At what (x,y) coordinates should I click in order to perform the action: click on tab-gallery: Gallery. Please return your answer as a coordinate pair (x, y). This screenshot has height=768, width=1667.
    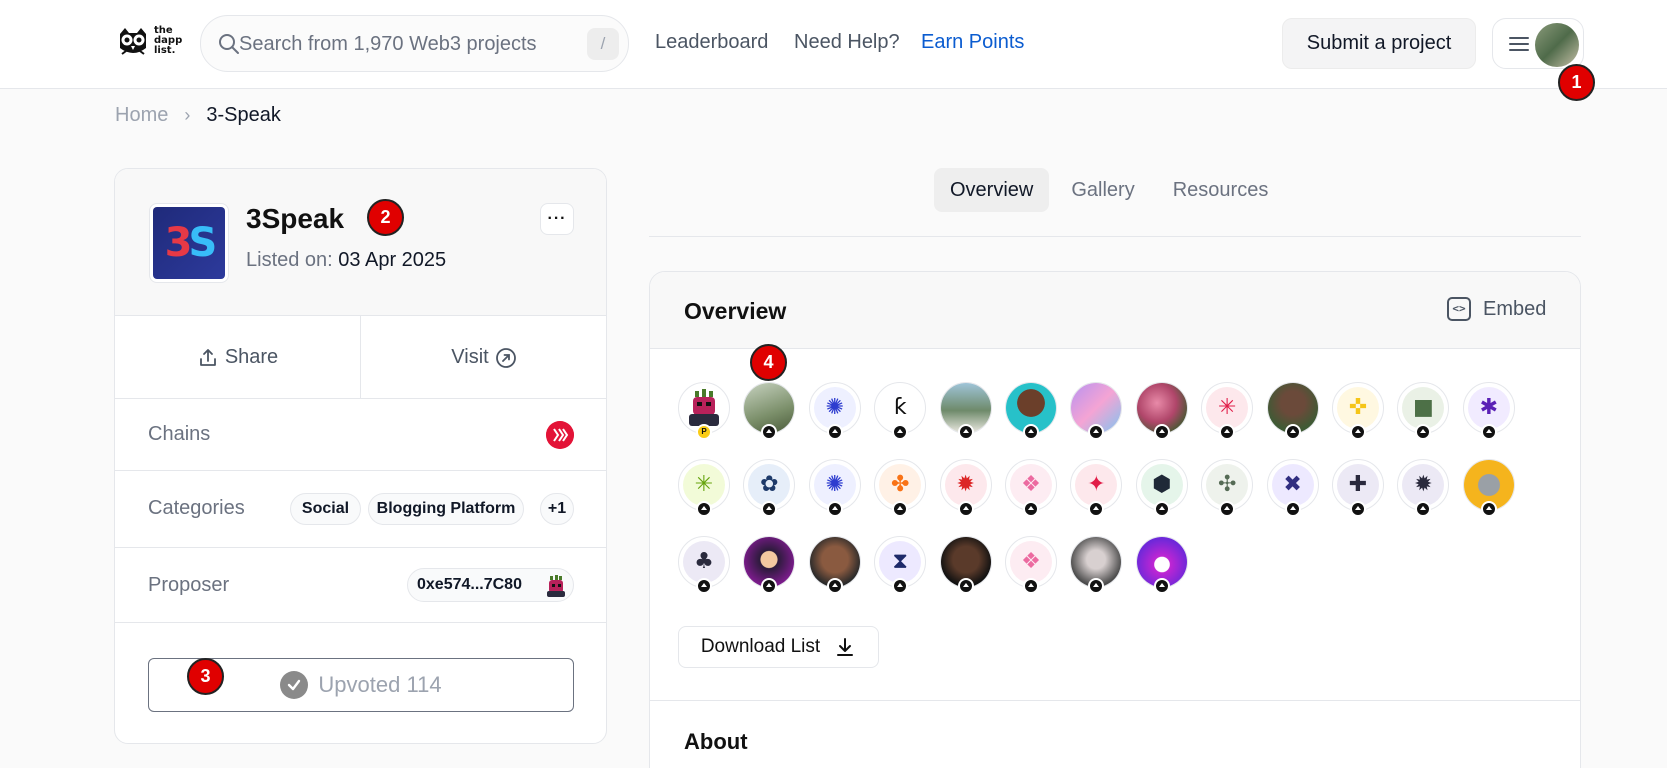
    Looking at the image, I should click on (1102, 190).